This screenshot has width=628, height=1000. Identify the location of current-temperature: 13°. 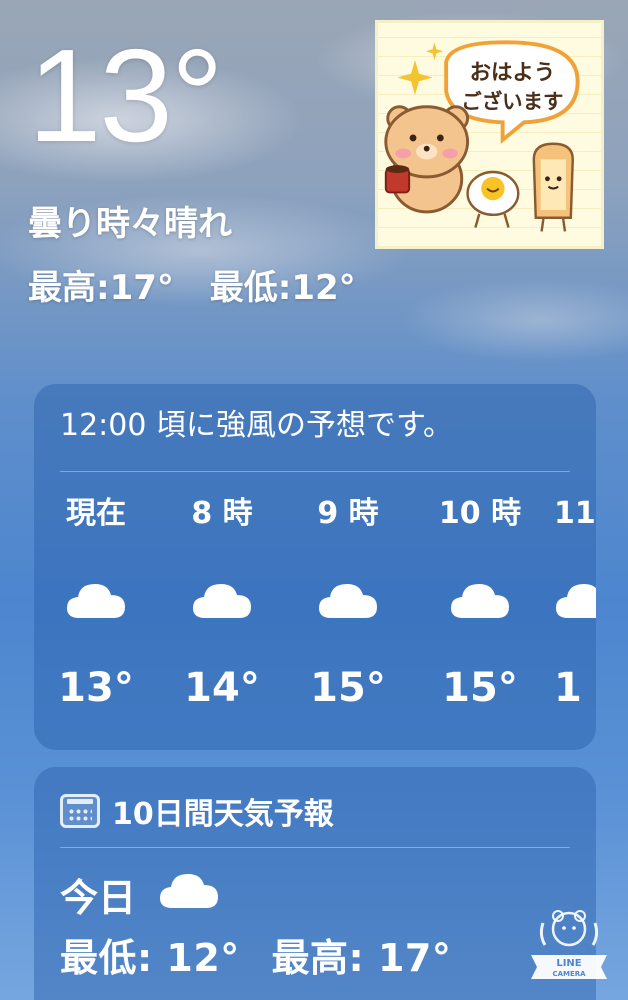
(126, 95).